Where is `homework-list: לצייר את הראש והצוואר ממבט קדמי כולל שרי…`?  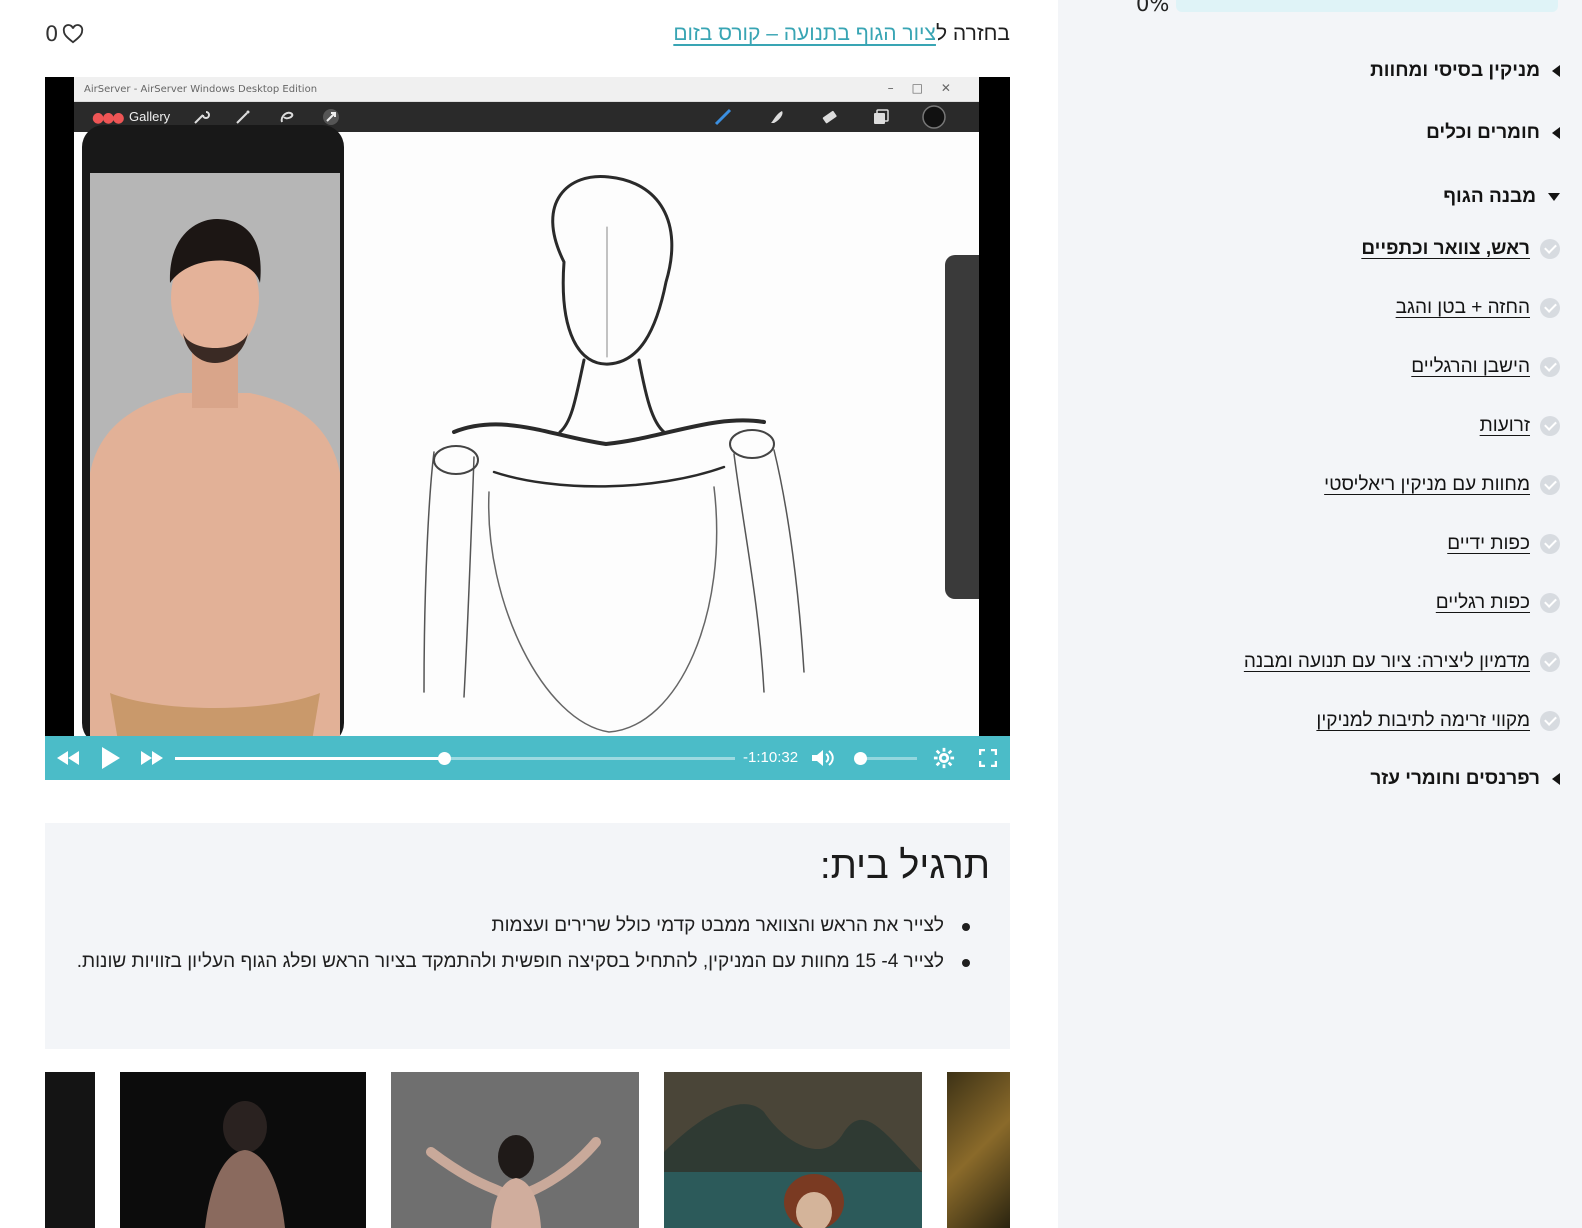
homework-list: לצייר את הראש והצוואר ממבט קדמי כולל שרי… is located at coordinates (527, 944).